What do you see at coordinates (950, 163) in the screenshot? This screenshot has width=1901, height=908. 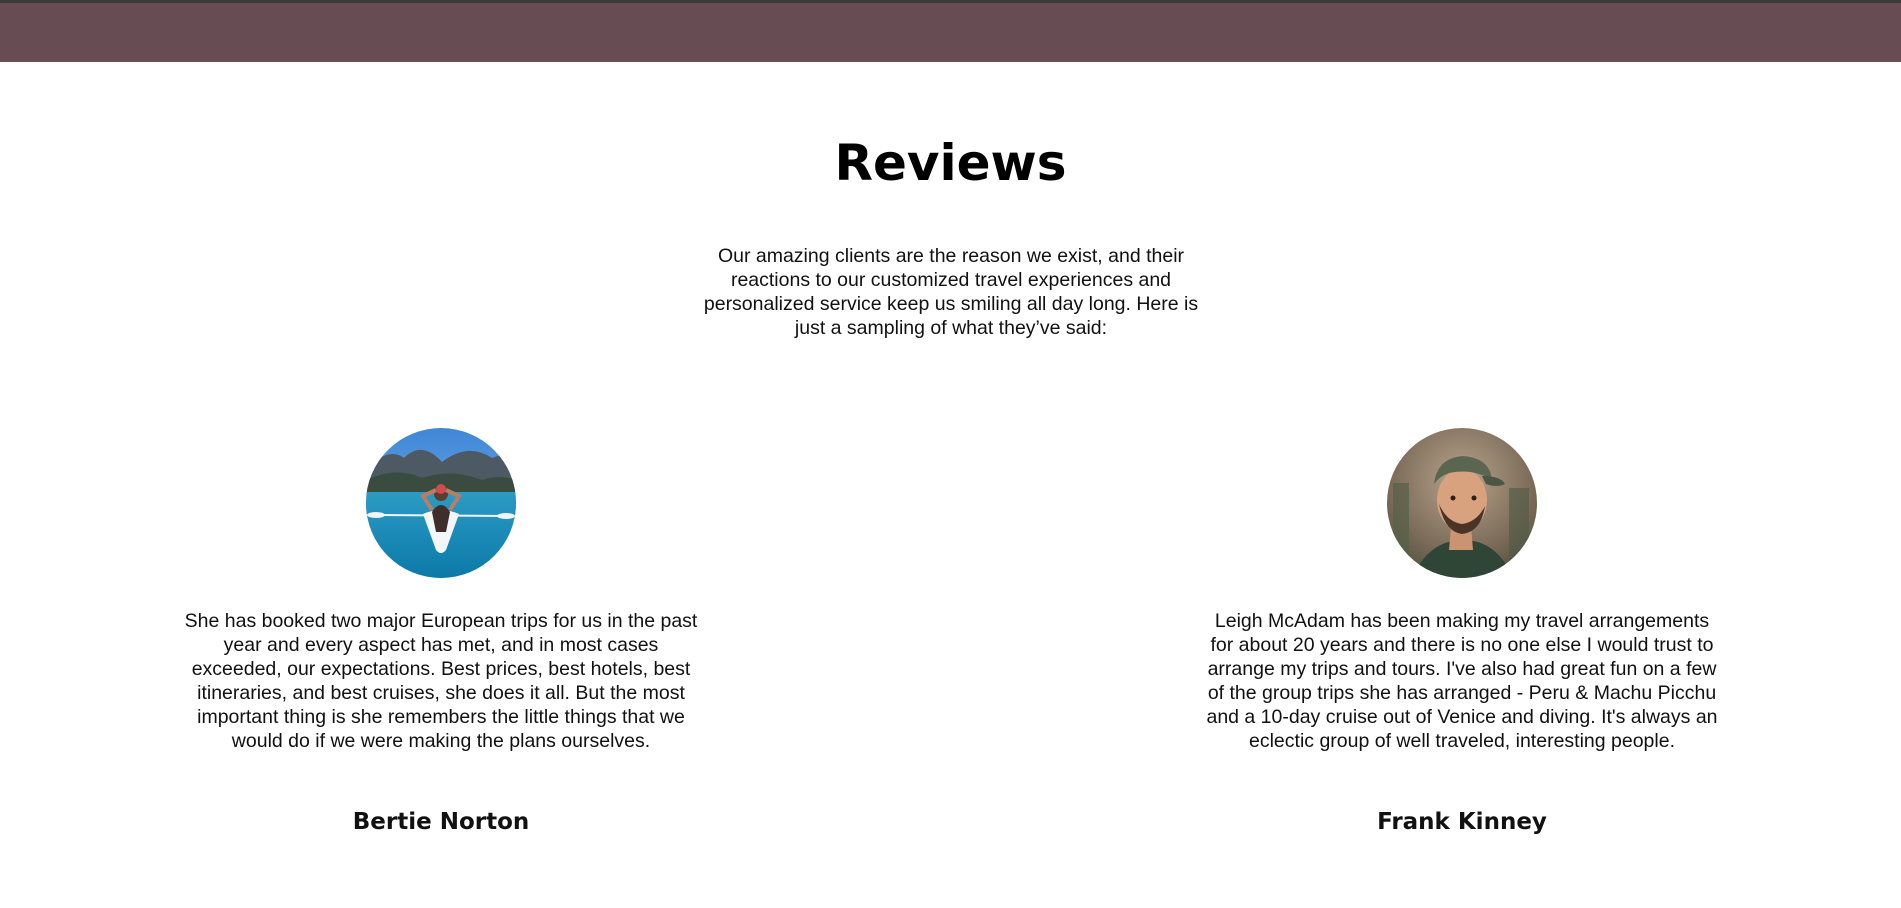 I see `page-title: Reviews` at bounding box center [950, 163].